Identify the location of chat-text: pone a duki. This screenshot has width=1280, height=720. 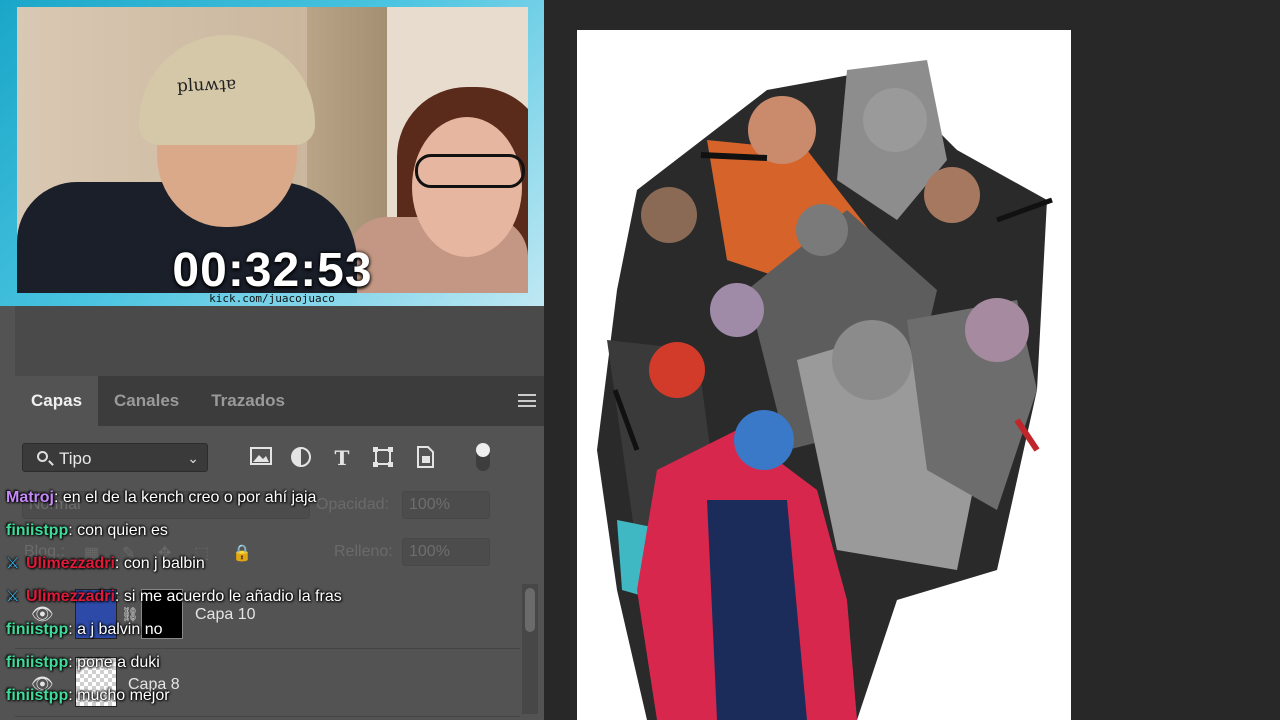
(118, 662).